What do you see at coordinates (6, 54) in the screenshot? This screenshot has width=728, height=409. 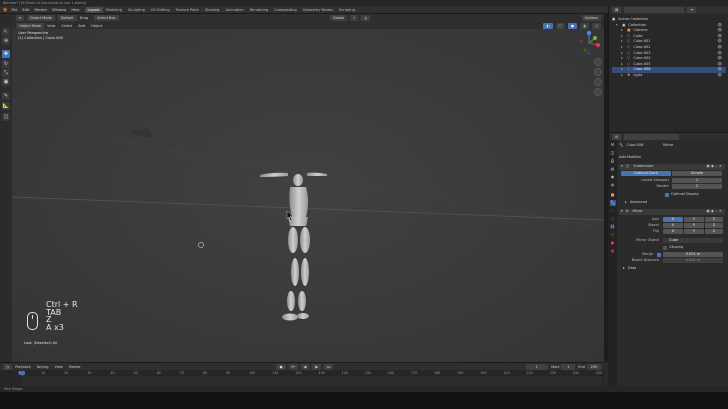 I see `move-tool-icon: ✥` at bounding box center [6, 54].